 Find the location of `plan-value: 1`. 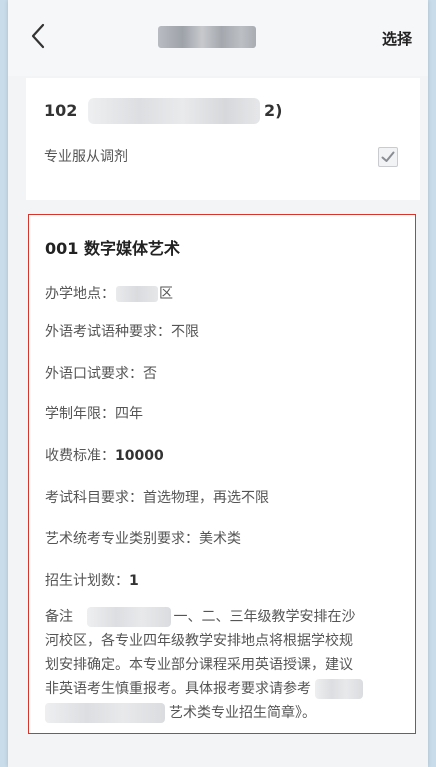

plan-value: 1 is located at coordinates (134, 581).